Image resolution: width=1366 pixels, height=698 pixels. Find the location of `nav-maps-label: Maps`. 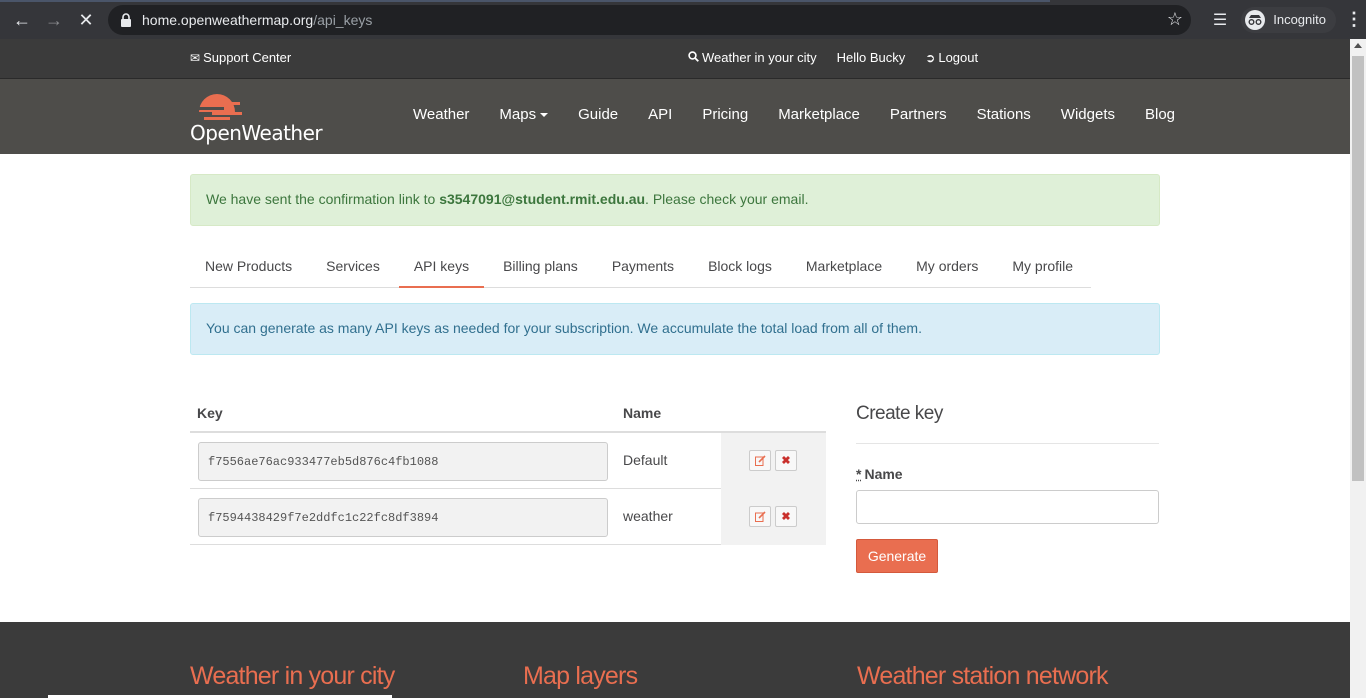

nav-maps-label: Maps is located at coordinates (518, 114).